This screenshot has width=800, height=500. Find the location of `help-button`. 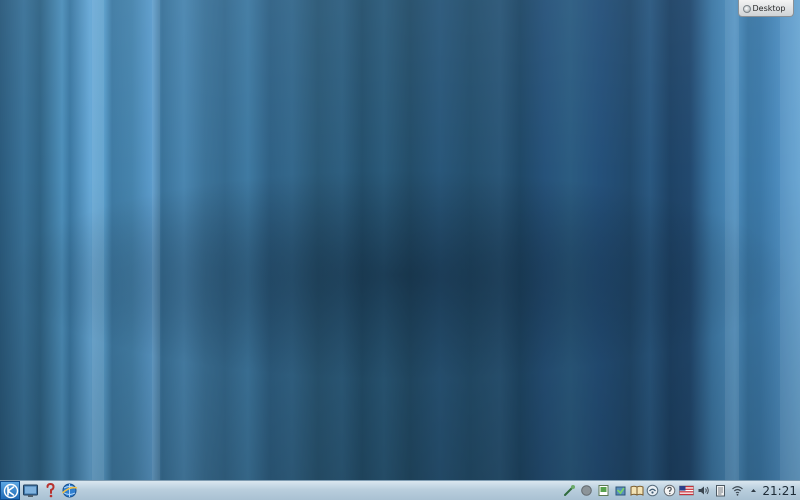

help-button is located at coordinates (50, 490).